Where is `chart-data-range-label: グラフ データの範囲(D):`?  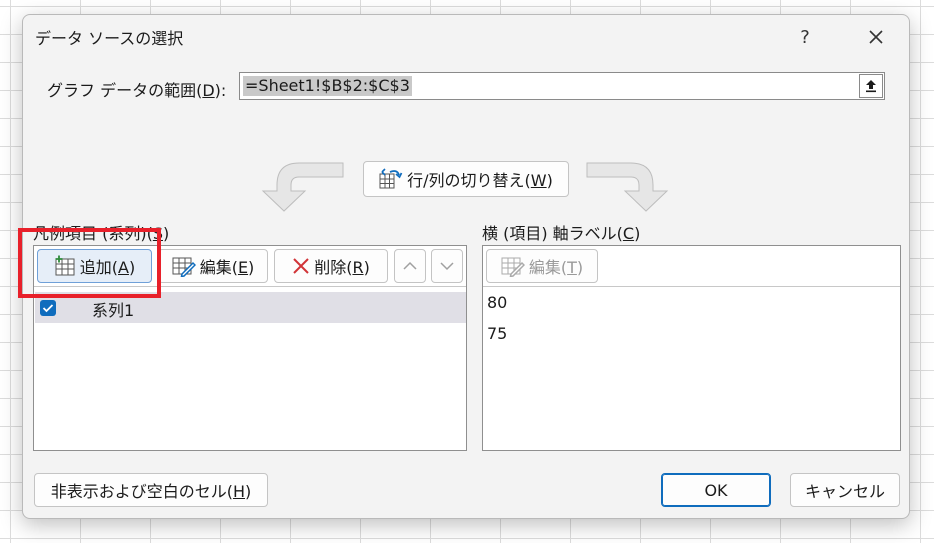 chart-data-range-label: グラフ データの範囲(D): is located at coordinates (137, 90).